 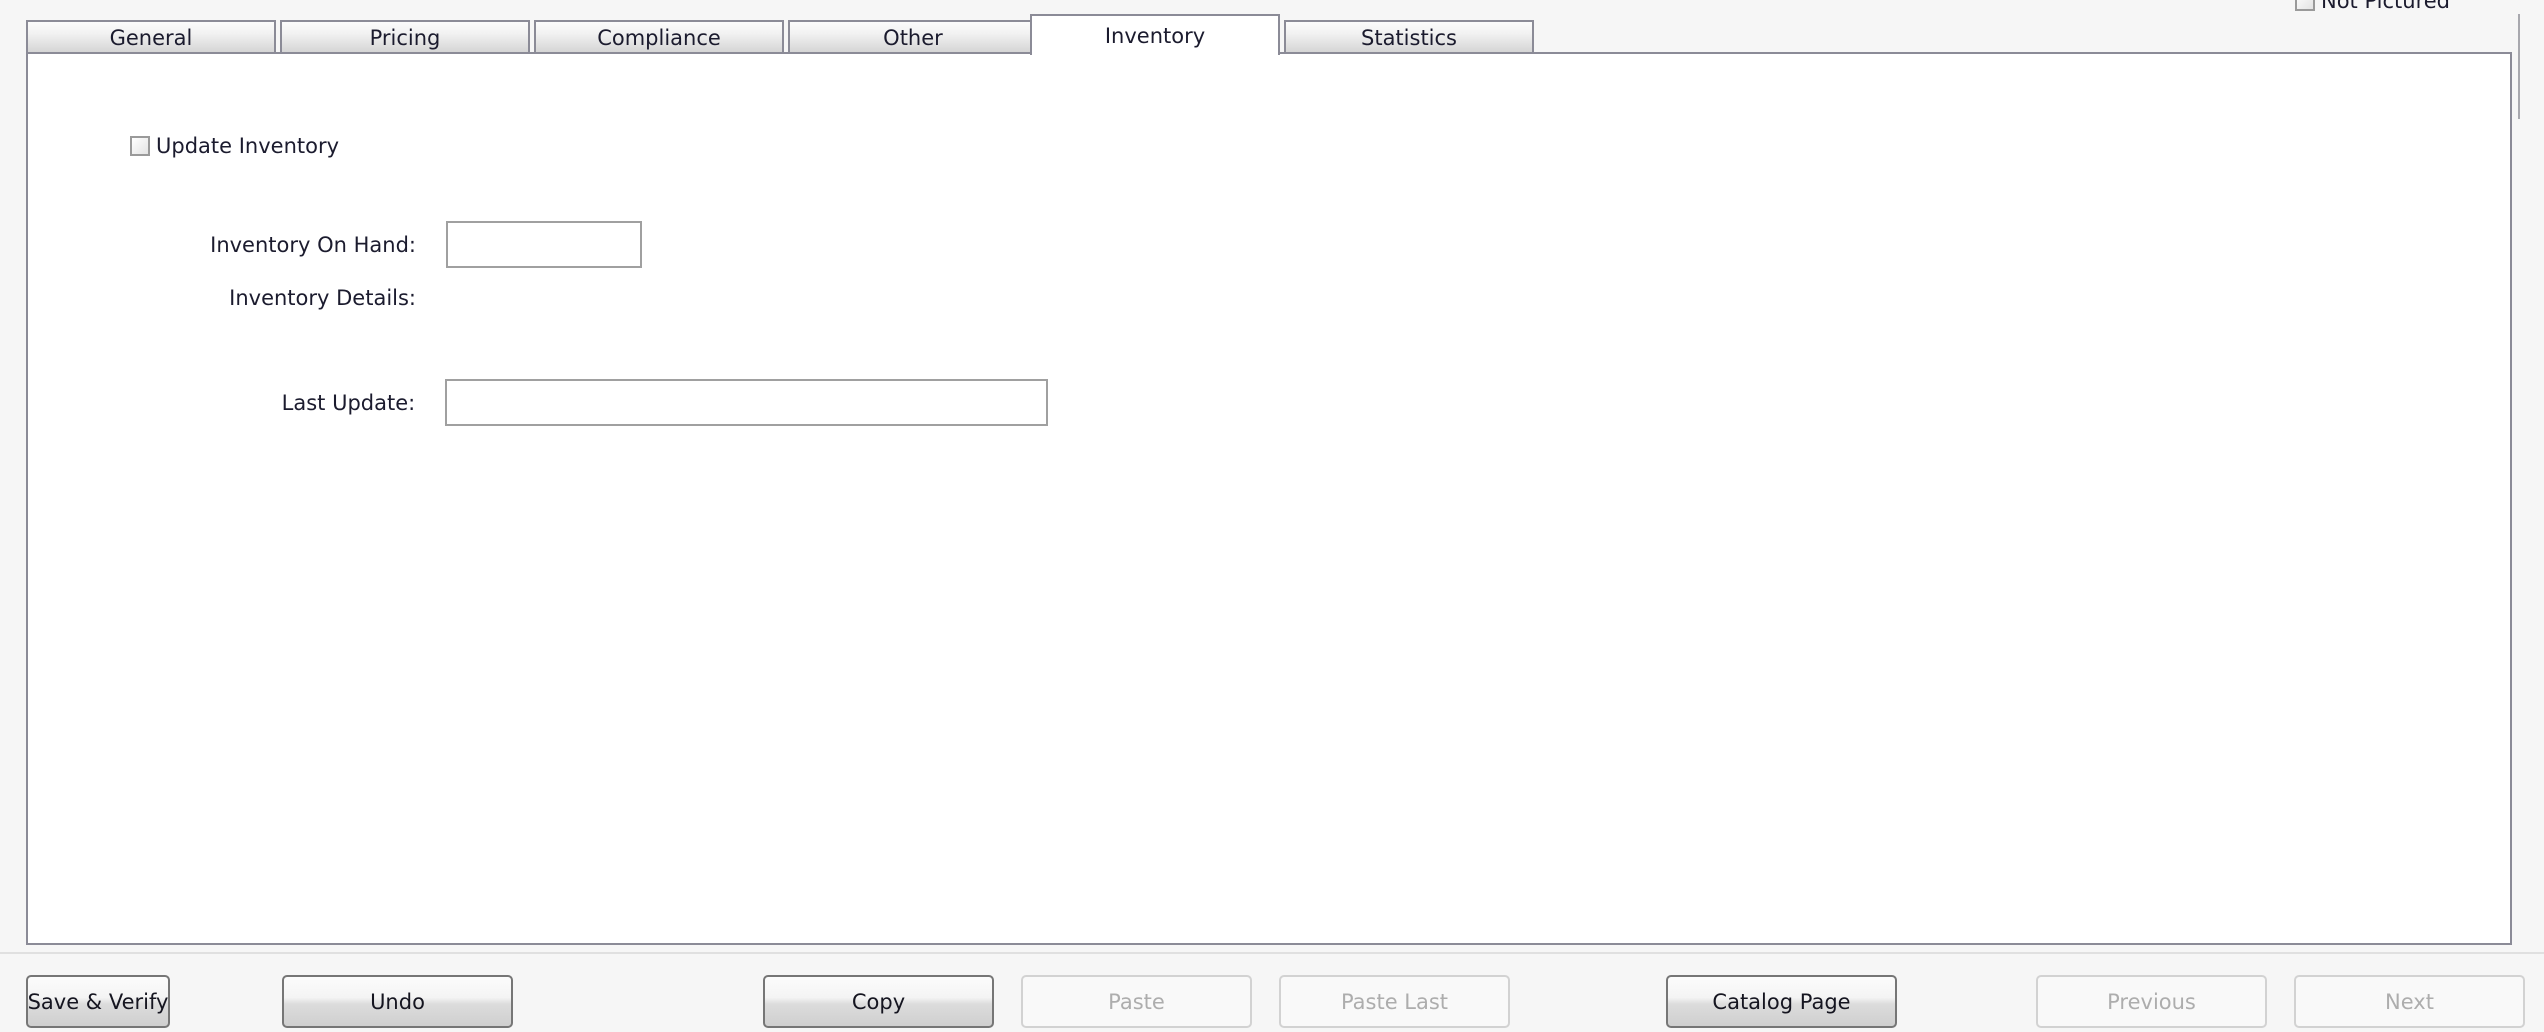 I want to click on not-pictured-checkbox-row: Not Pictured, so click(x=2372, y=6).